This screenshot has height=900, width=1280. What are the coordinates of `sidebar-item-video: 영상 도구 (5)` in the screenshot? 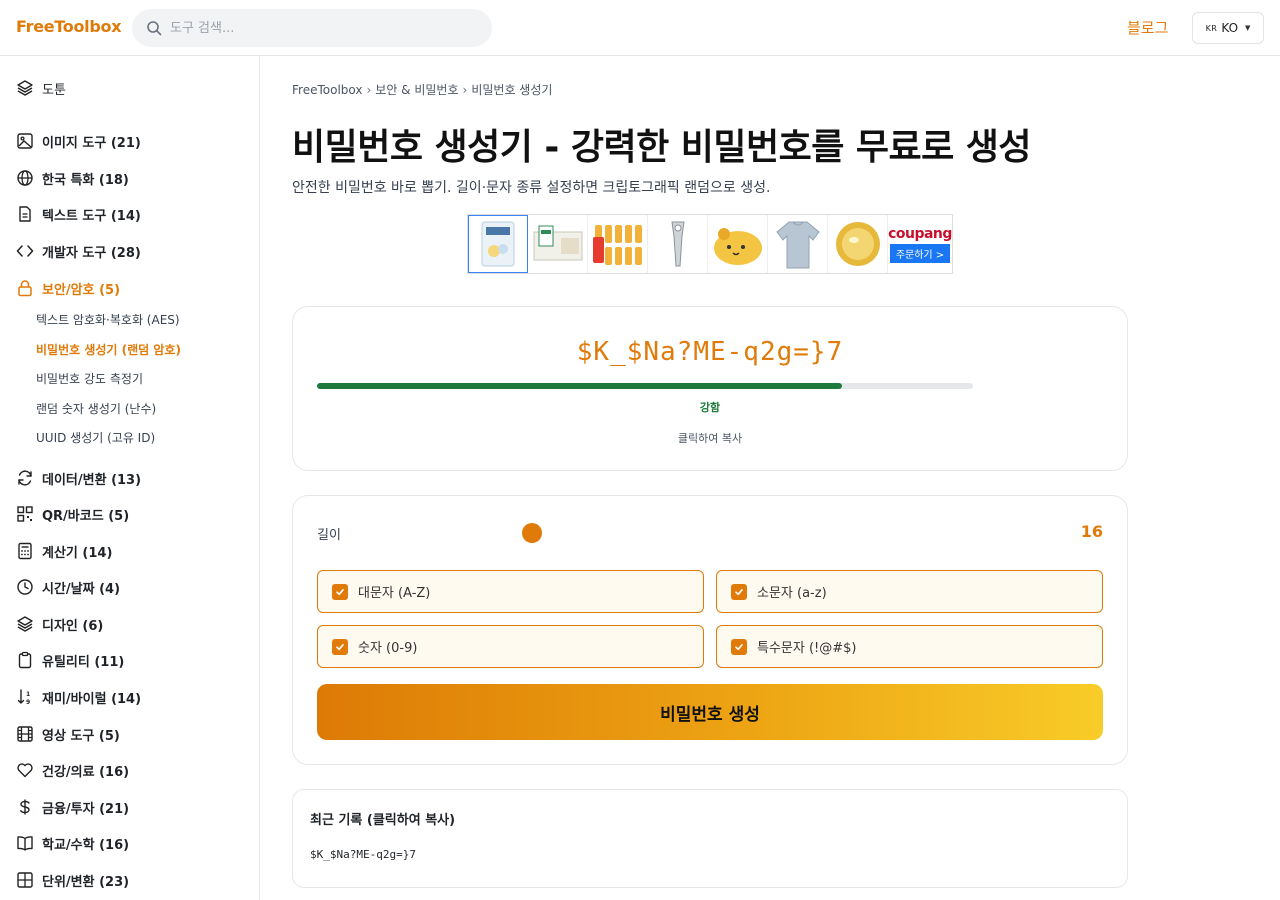 It's located at (68, 734).